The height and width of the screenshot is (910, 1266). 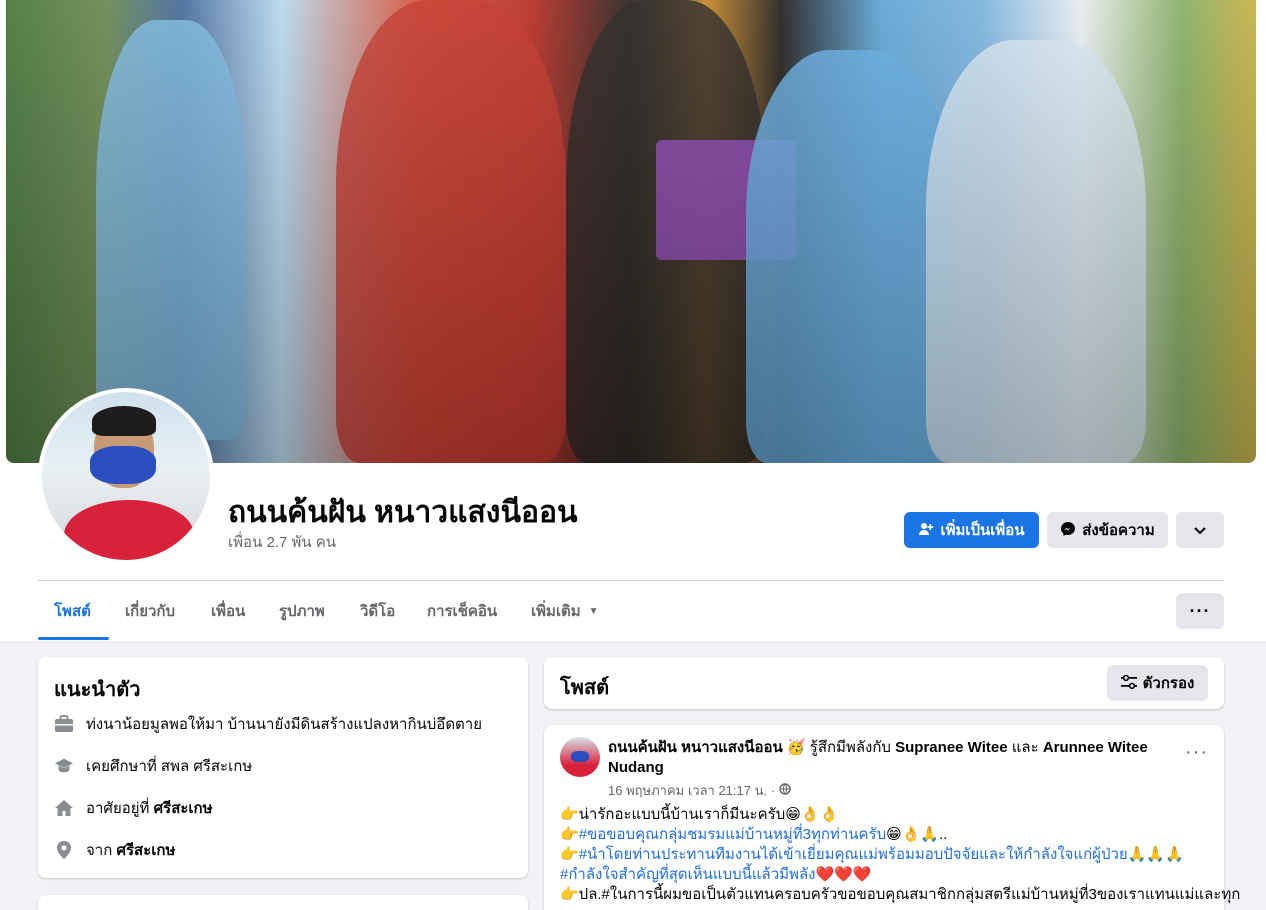 What do you see at coordinates (120, 808) in the screenshot?
I see `intro-item-text: อาศัยอยู่ที่` at bounding box center [120, 808].